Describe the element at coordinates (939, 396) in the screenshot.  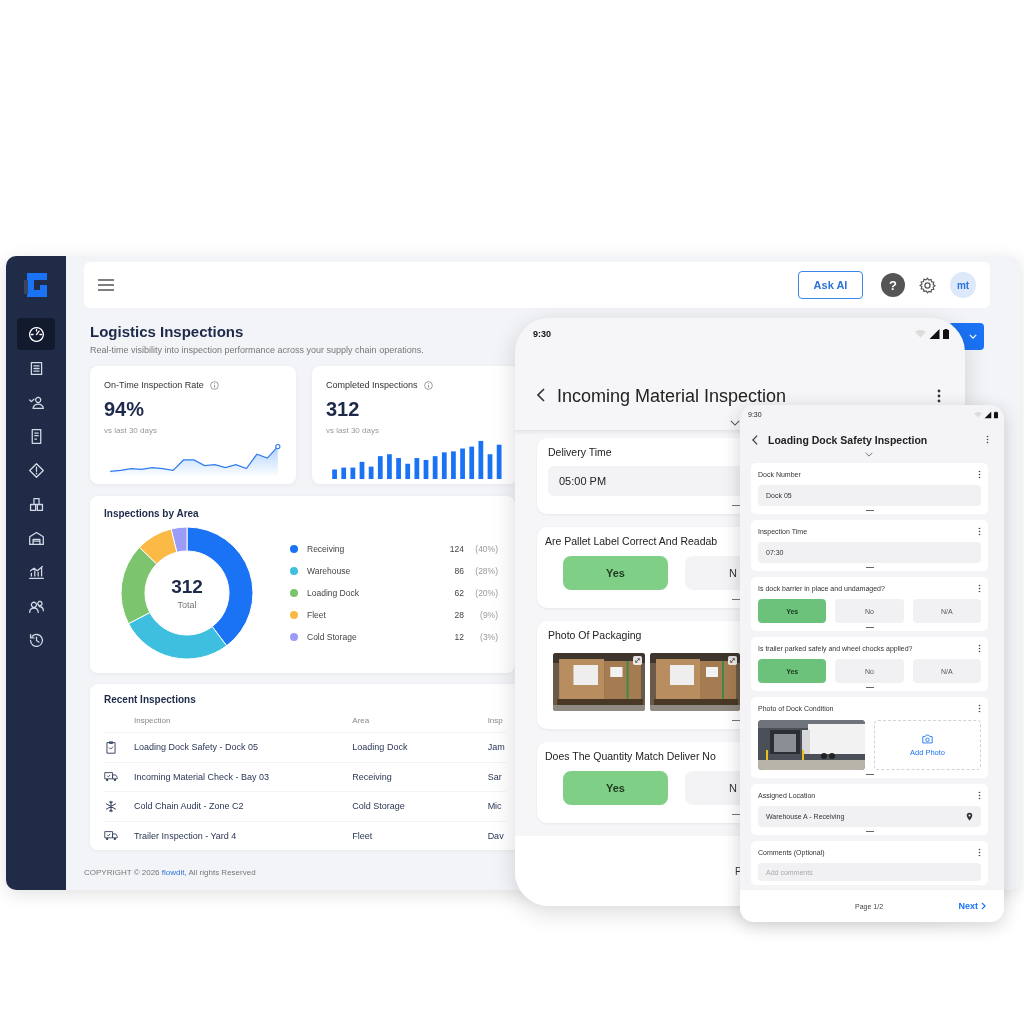
I see `more-icon` at that location.